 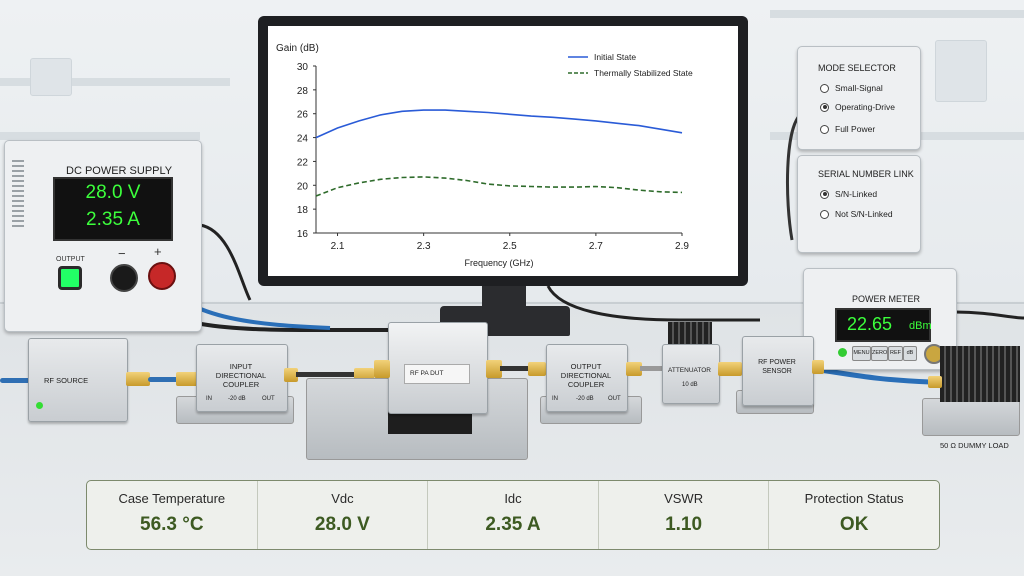 I want to click on power-meter-value: 22.65, so click(x=870, y=324).